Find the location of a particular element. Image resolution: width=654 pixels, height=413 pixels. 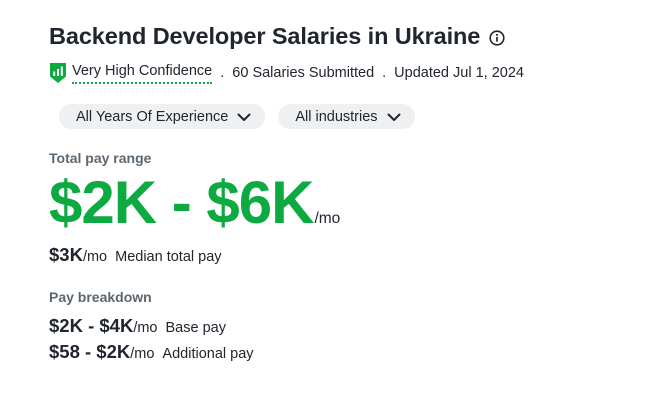

confidence-indicator: Very High Confidence is located at coordinates (131, 73).